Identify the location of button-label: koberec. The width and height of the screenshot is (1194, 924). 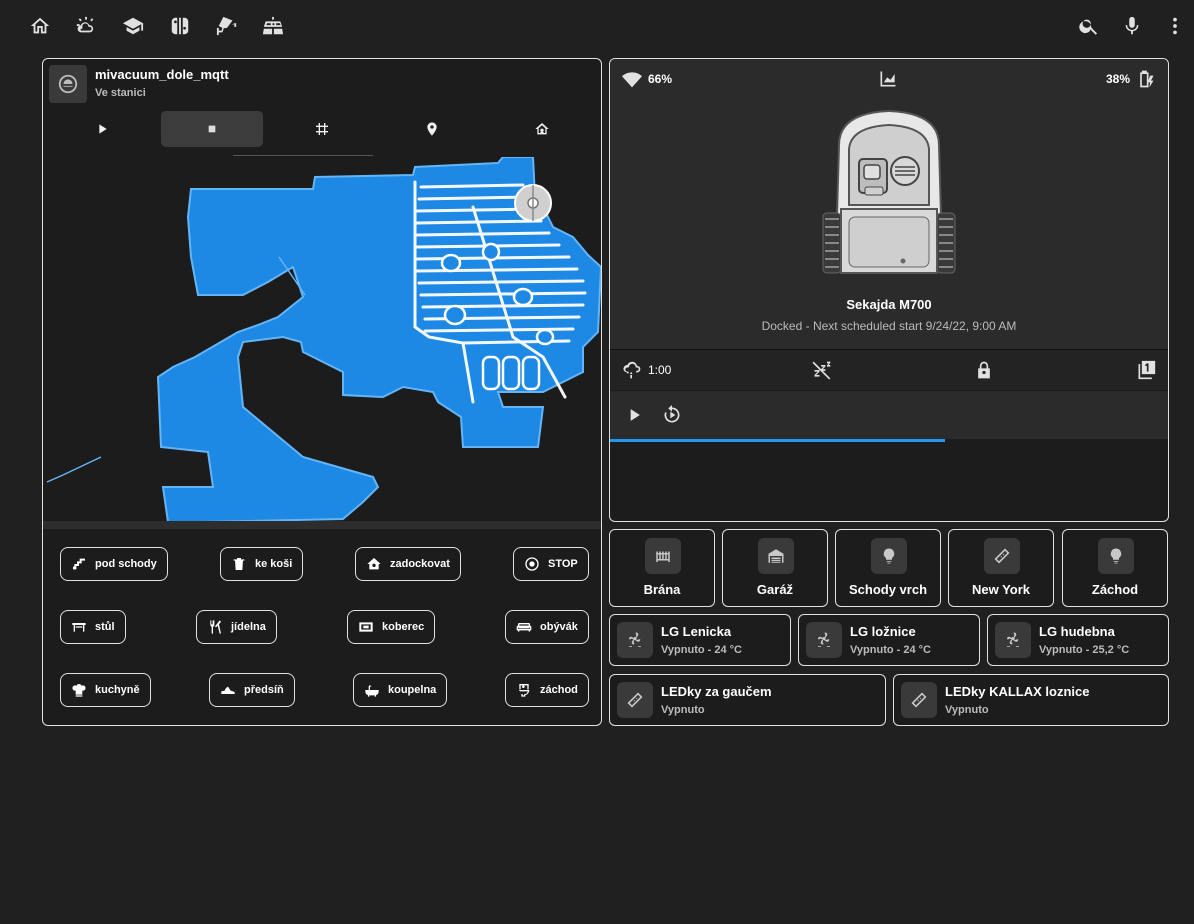
(403, 627).